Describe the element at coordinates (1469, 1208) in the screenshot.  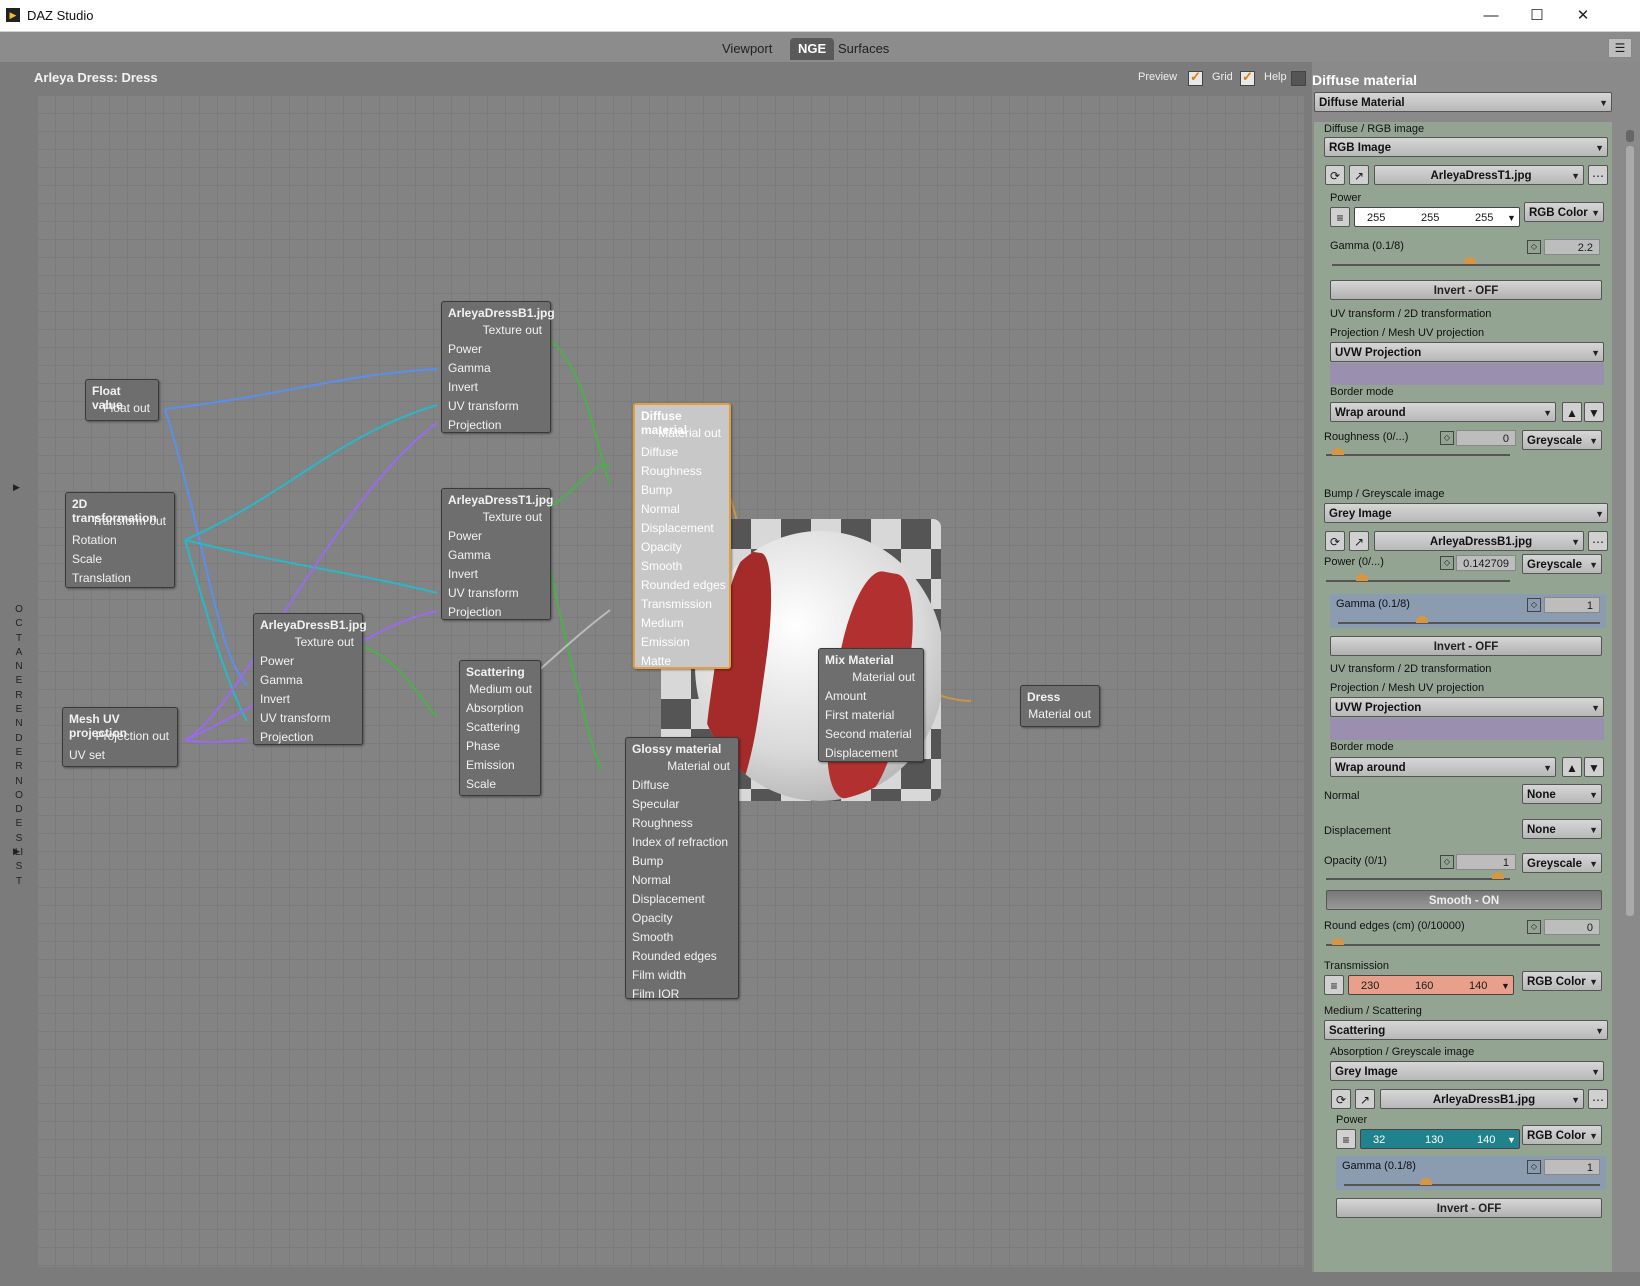
I see `absorption-invert-toggle: Invert - OFF` at that location.